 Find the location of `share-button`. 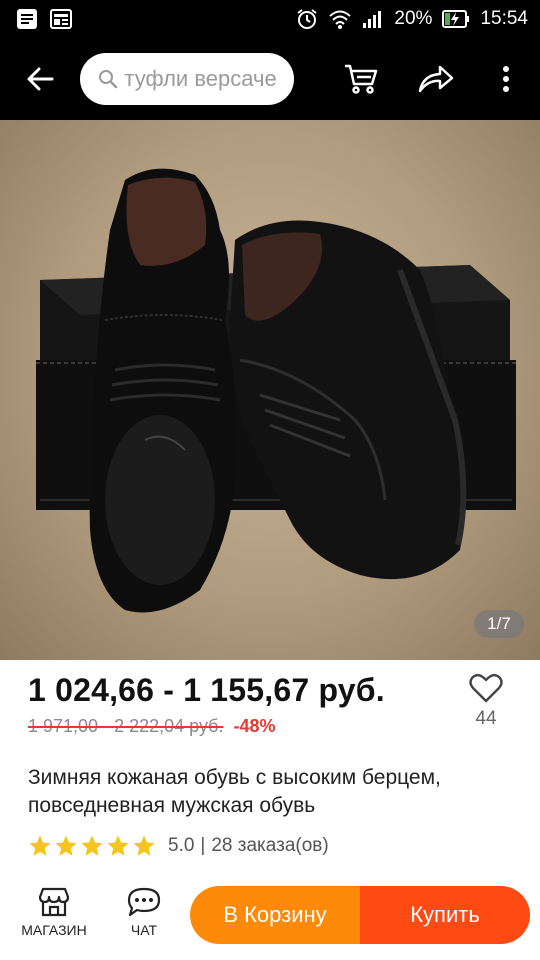

share-button is located at coordinates (435, 79).